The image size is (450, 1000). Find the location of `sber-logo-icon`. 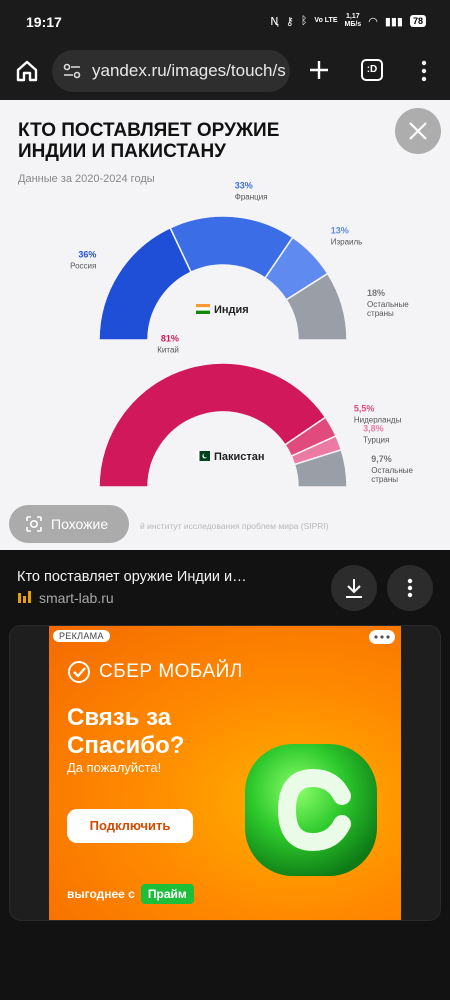

sber-logo-icon is located at coordinates (79, 672).